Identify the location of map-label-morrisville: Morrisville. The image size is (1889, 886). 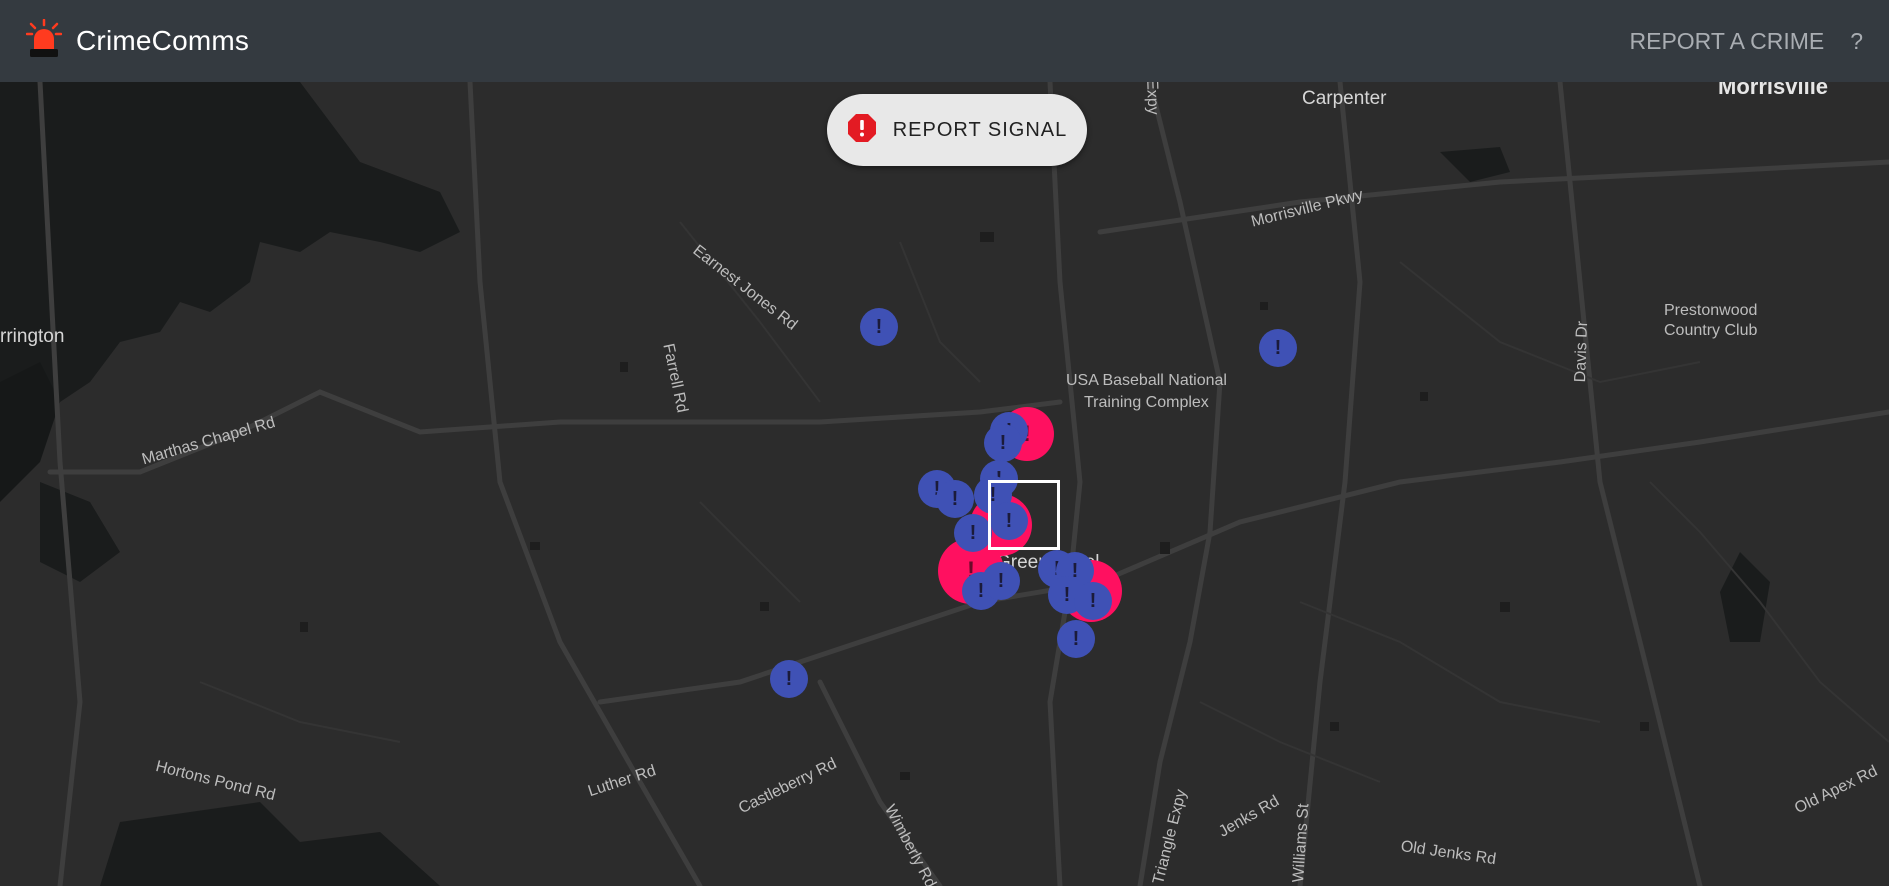
(1773, 90).